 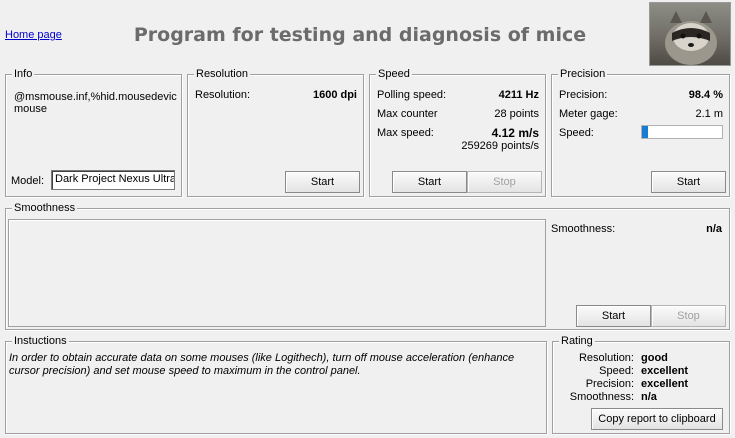 What do you see at coordinates (588, 114) in the screenshot?
I see `meter-gage-label: Meter gage:` at bounding box center [588, 114].